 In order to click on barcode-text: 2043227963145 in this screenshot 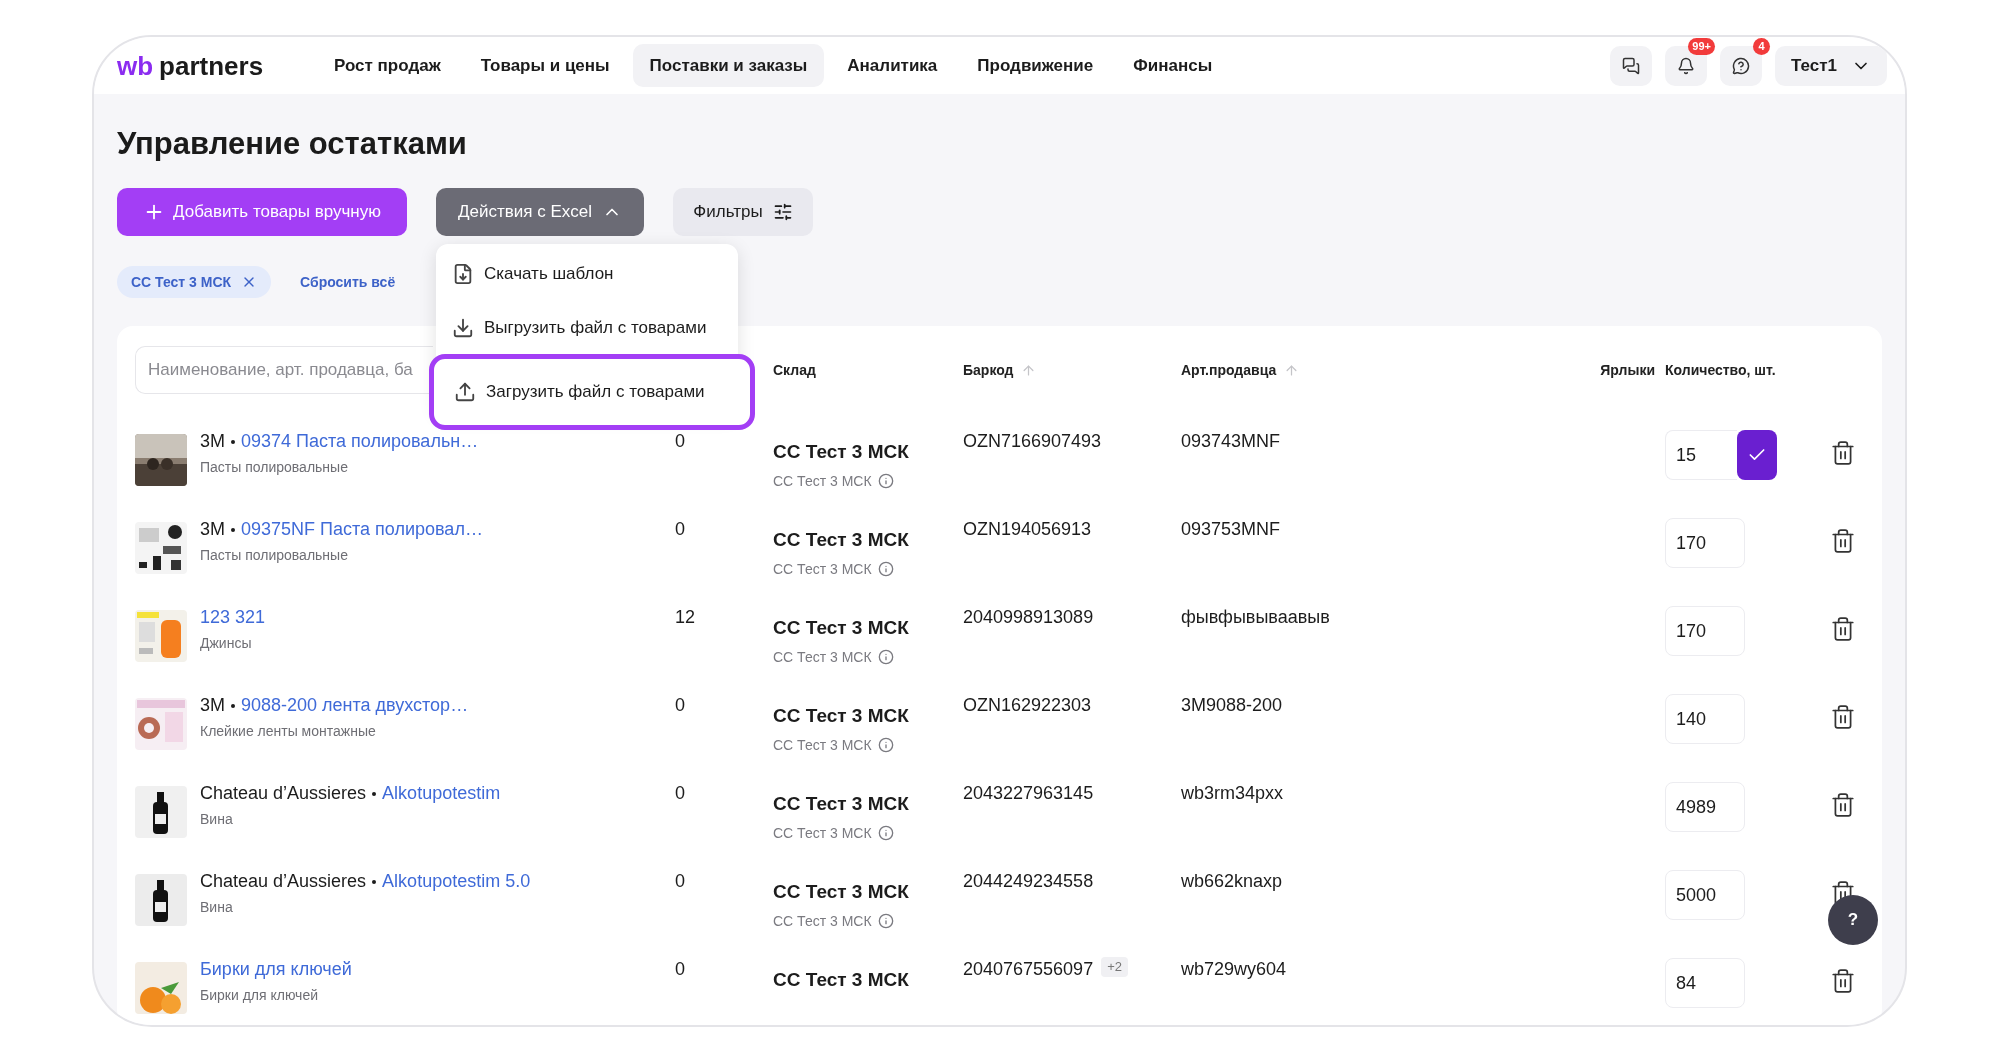, I will do `click(1028, 793)`.